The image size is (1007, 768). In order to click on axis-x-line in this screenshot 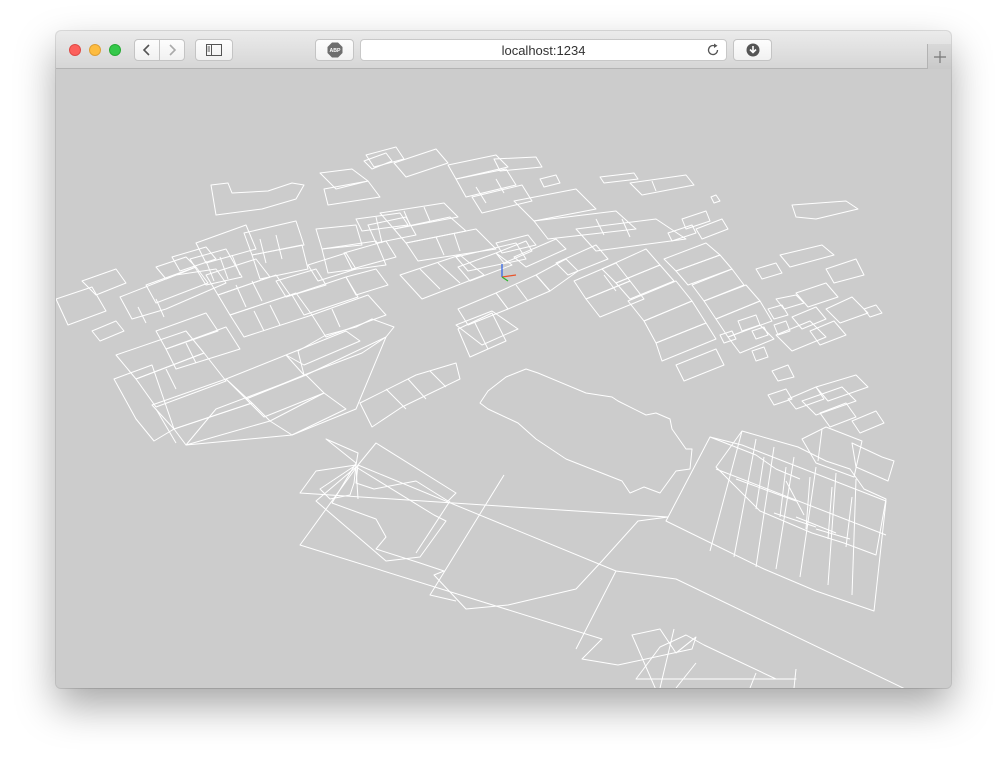, I will do `click(509, 276)`.